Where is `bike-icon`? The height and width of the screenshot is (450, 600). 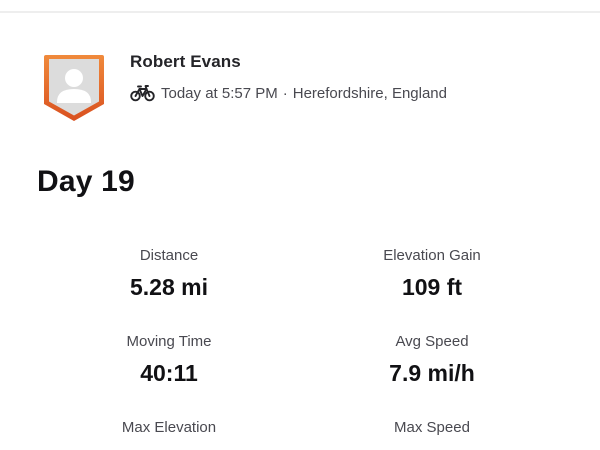
bike-icon is located at coordinates (142, 93).